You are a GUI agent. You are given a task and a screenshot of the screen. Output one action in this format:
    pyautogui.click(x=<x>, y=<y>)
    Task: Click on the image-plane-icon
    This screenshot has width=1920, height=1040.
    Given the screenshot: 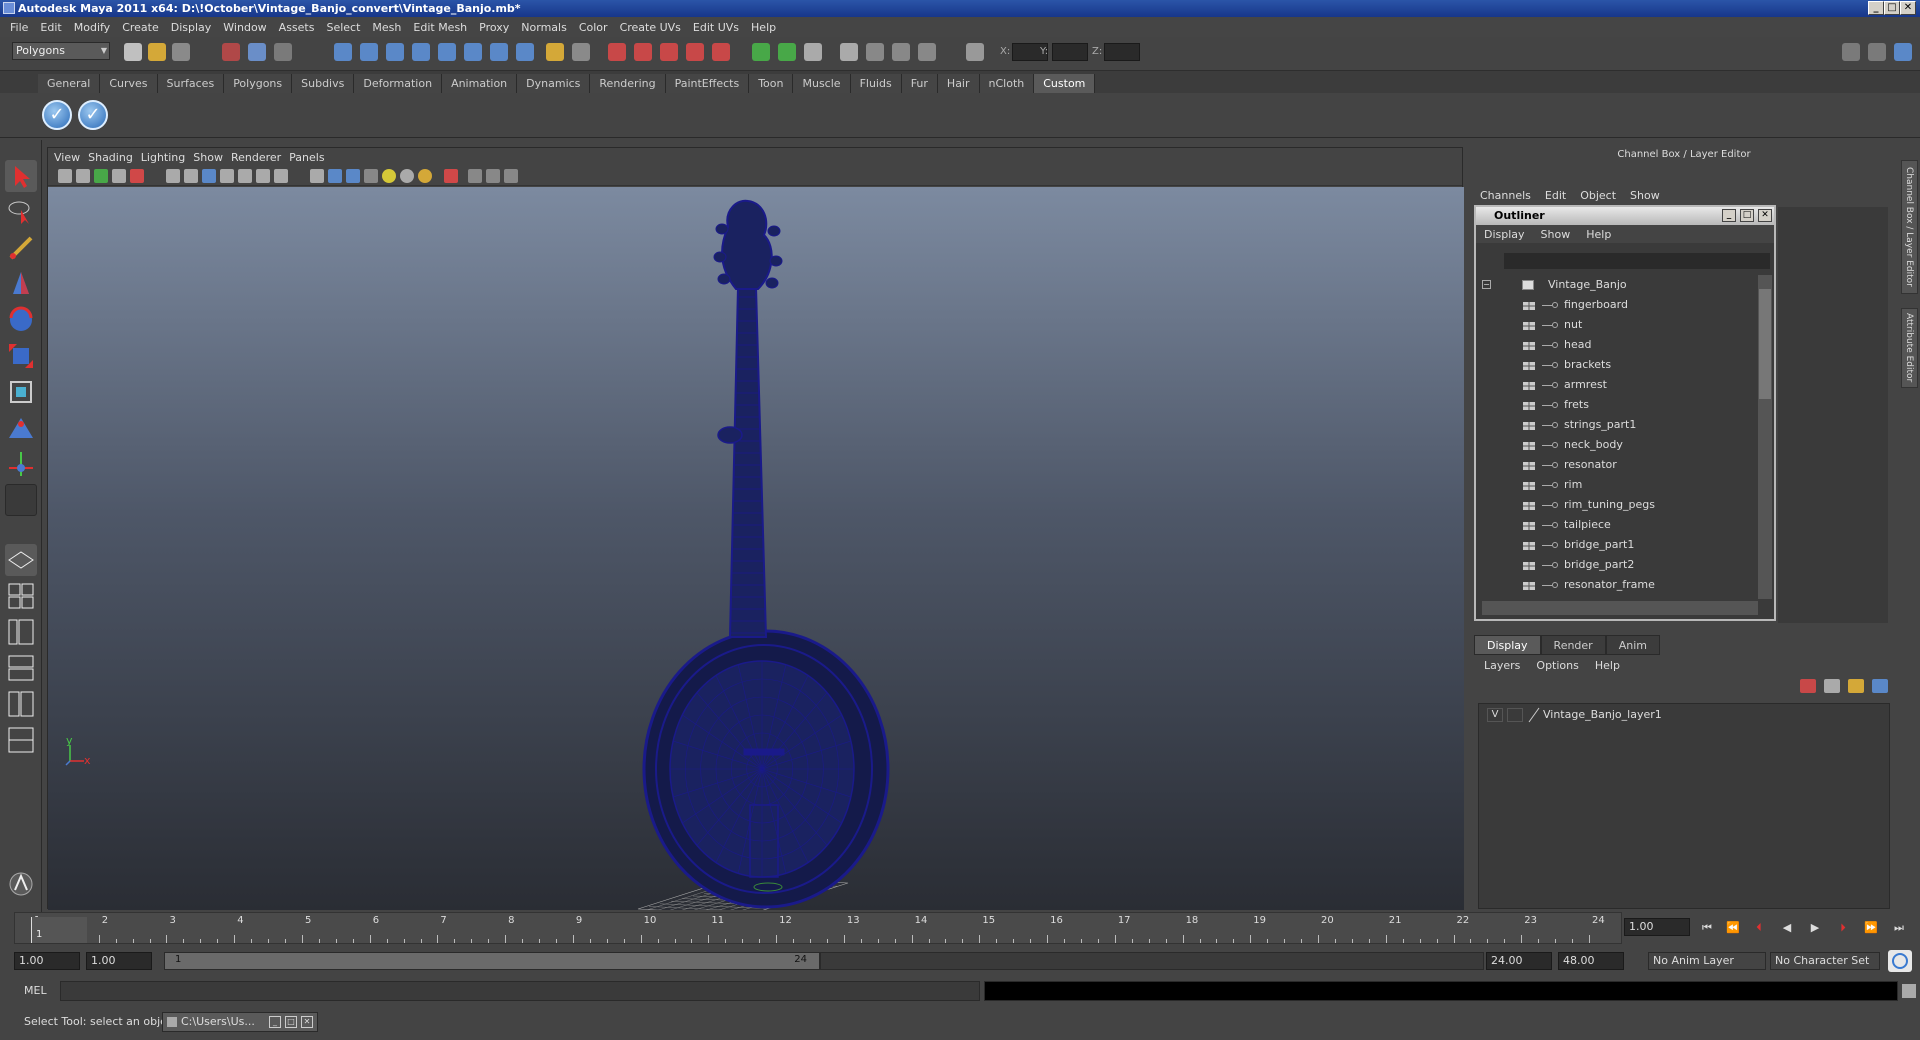 What is the action you would take?
    pyautogui.click(x=119, y=176)
    